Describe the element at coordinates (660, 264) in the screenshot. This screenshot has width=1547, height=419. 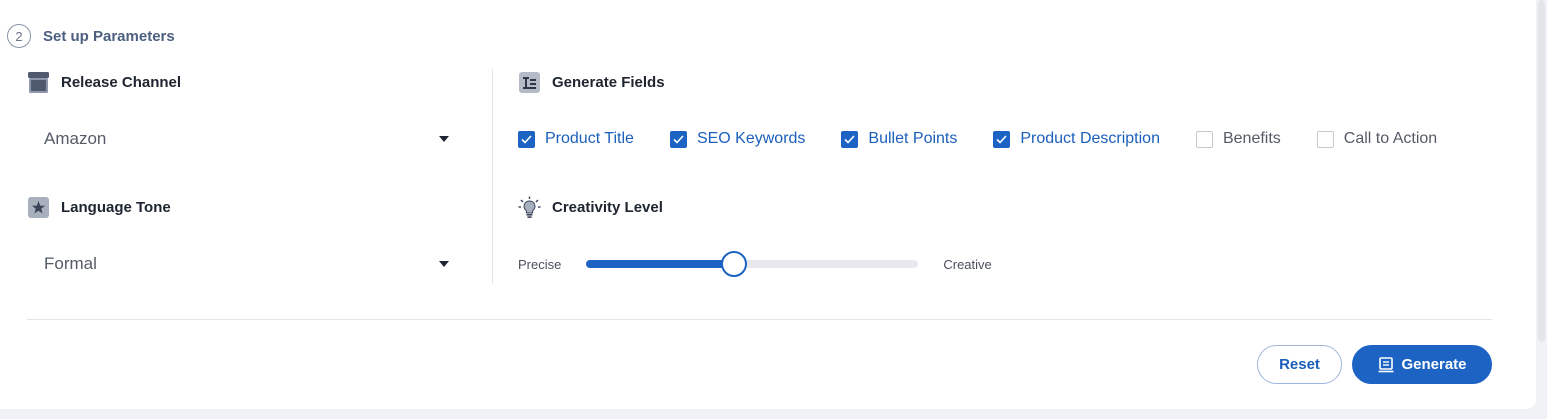
I see `slider-fill` at that location.